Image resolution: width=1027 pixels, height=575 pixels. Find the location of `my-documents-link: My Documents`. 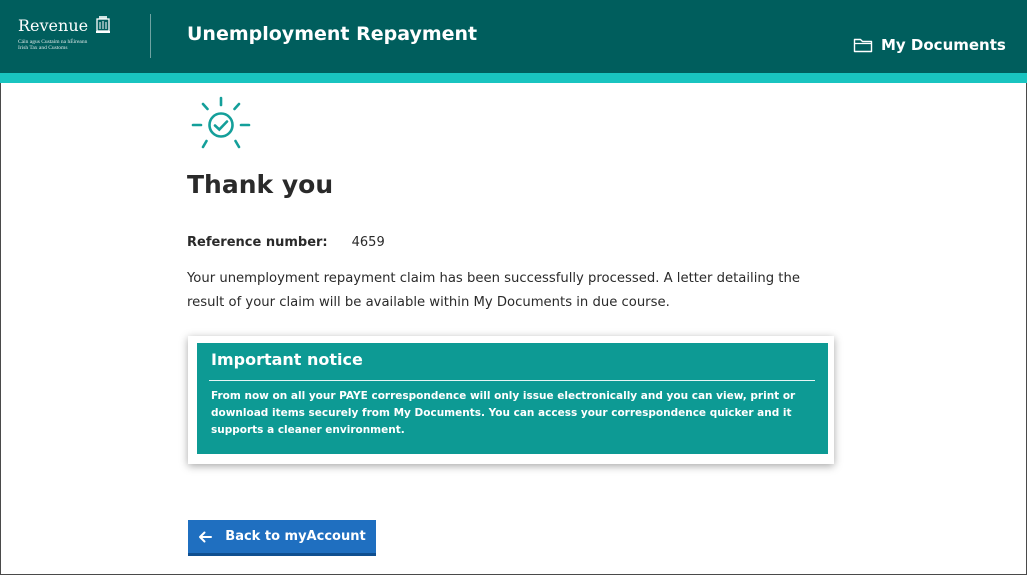

my-documents-link: My Documents is located at coordinates (929, 45).